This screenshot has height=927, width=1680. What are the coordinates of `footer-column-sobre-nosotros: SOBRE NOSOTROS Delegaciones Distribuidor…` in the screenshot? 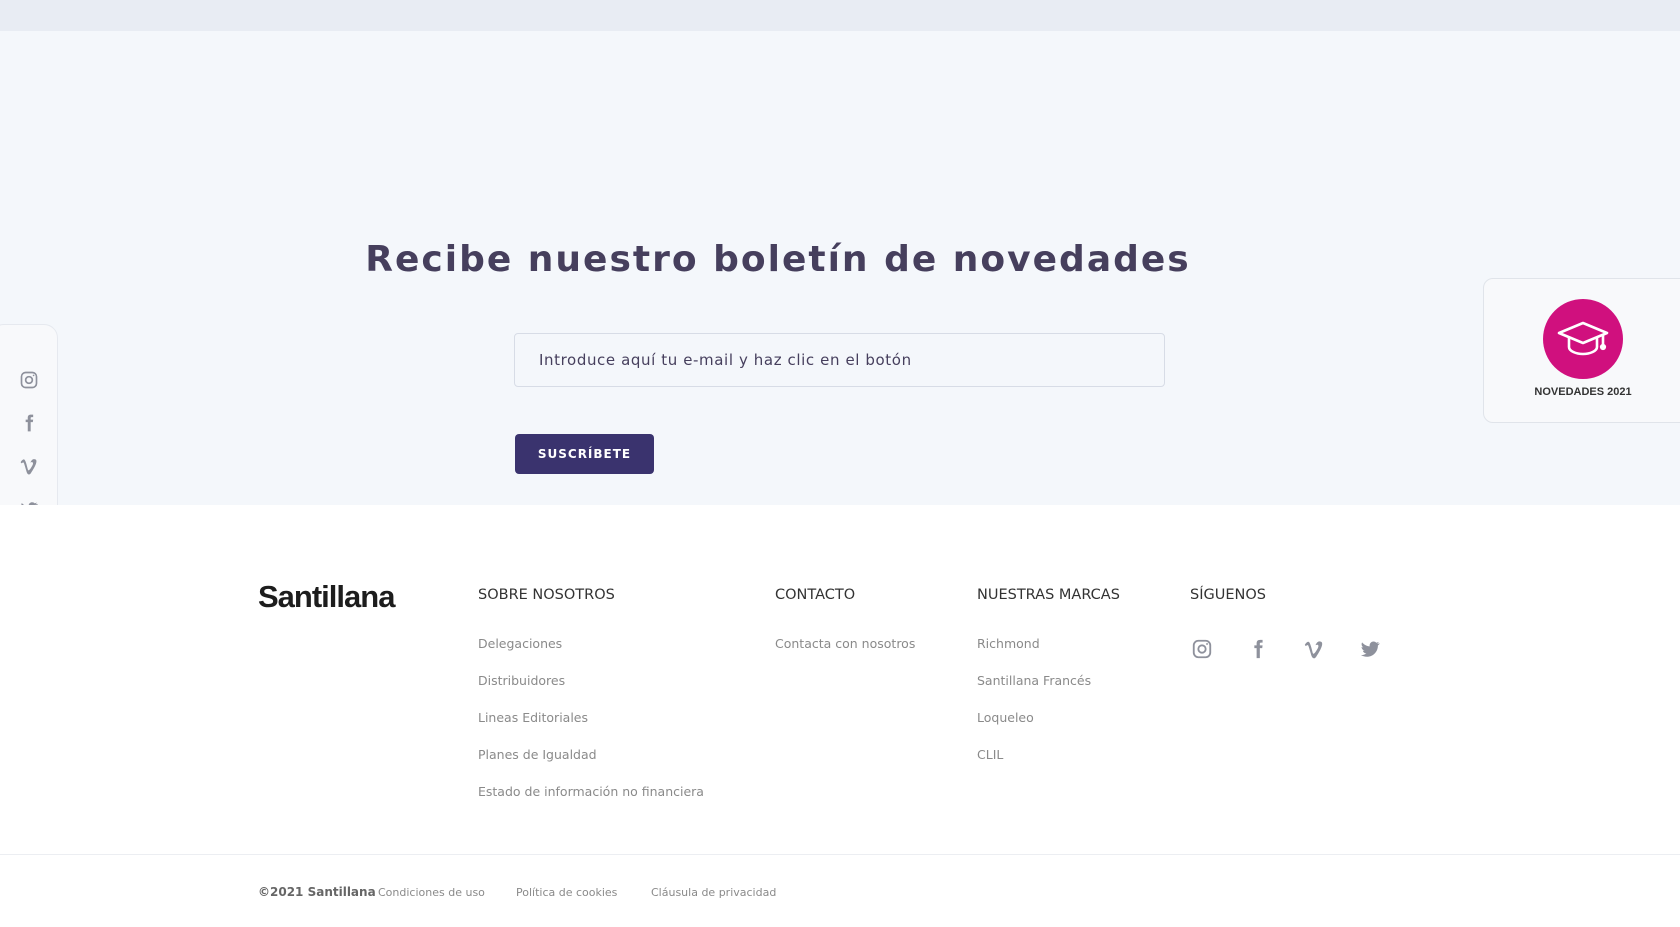 It's located at (591, 704).